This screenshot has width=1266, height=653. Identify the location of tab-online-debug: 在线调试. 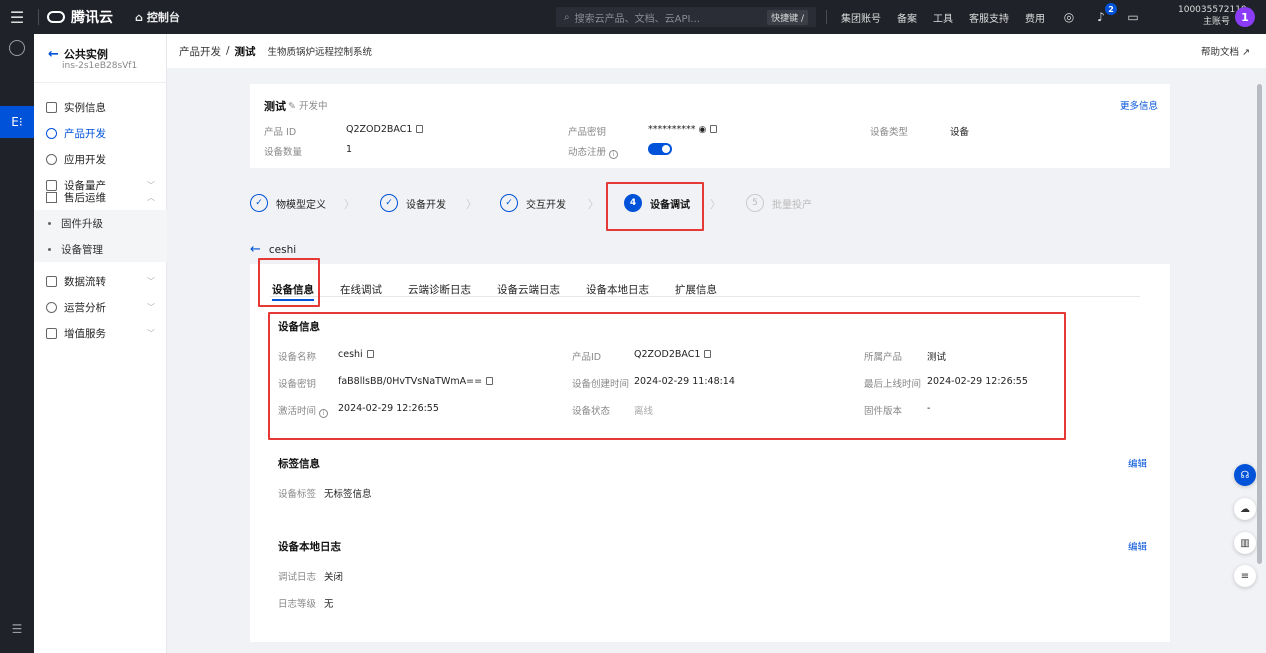
(361, 289).